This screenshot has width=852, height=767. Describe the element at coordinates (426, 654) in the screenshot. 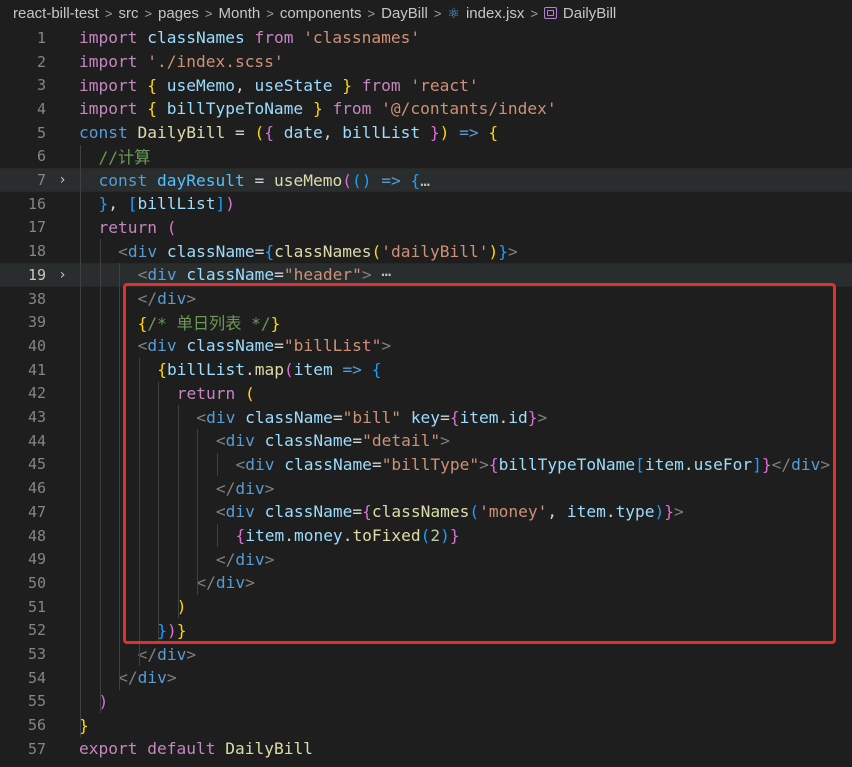

I see `code-line: 53 </div>` at that location.